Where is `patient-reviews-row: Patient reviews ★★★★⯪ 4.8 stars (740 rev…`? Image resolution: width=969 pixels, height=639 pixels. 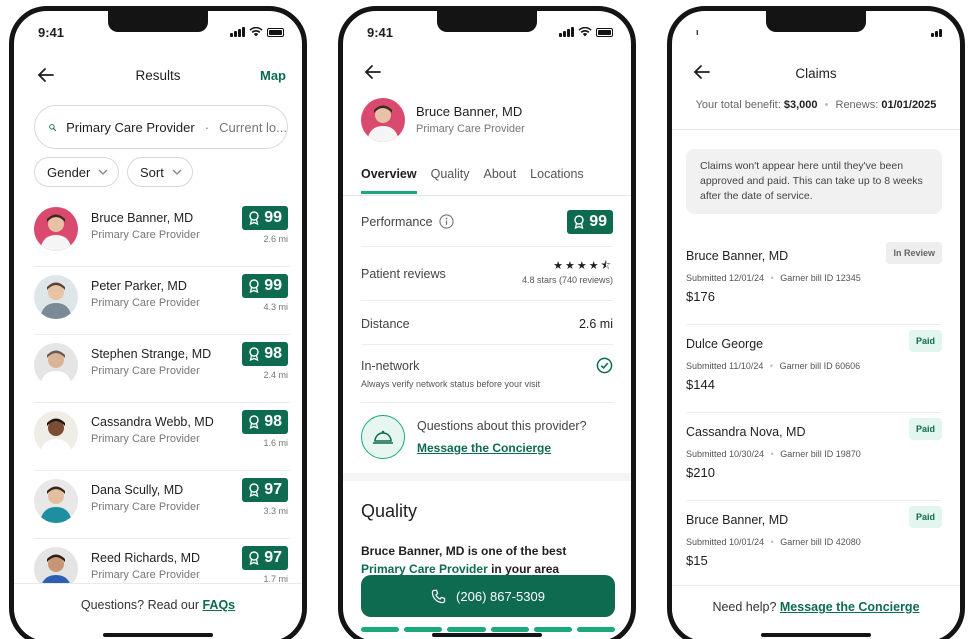
patient-reviews-row: Patient reviews ★★★★⯪ 4.8 stars (740 rev… is located at coordinates (487, 274).